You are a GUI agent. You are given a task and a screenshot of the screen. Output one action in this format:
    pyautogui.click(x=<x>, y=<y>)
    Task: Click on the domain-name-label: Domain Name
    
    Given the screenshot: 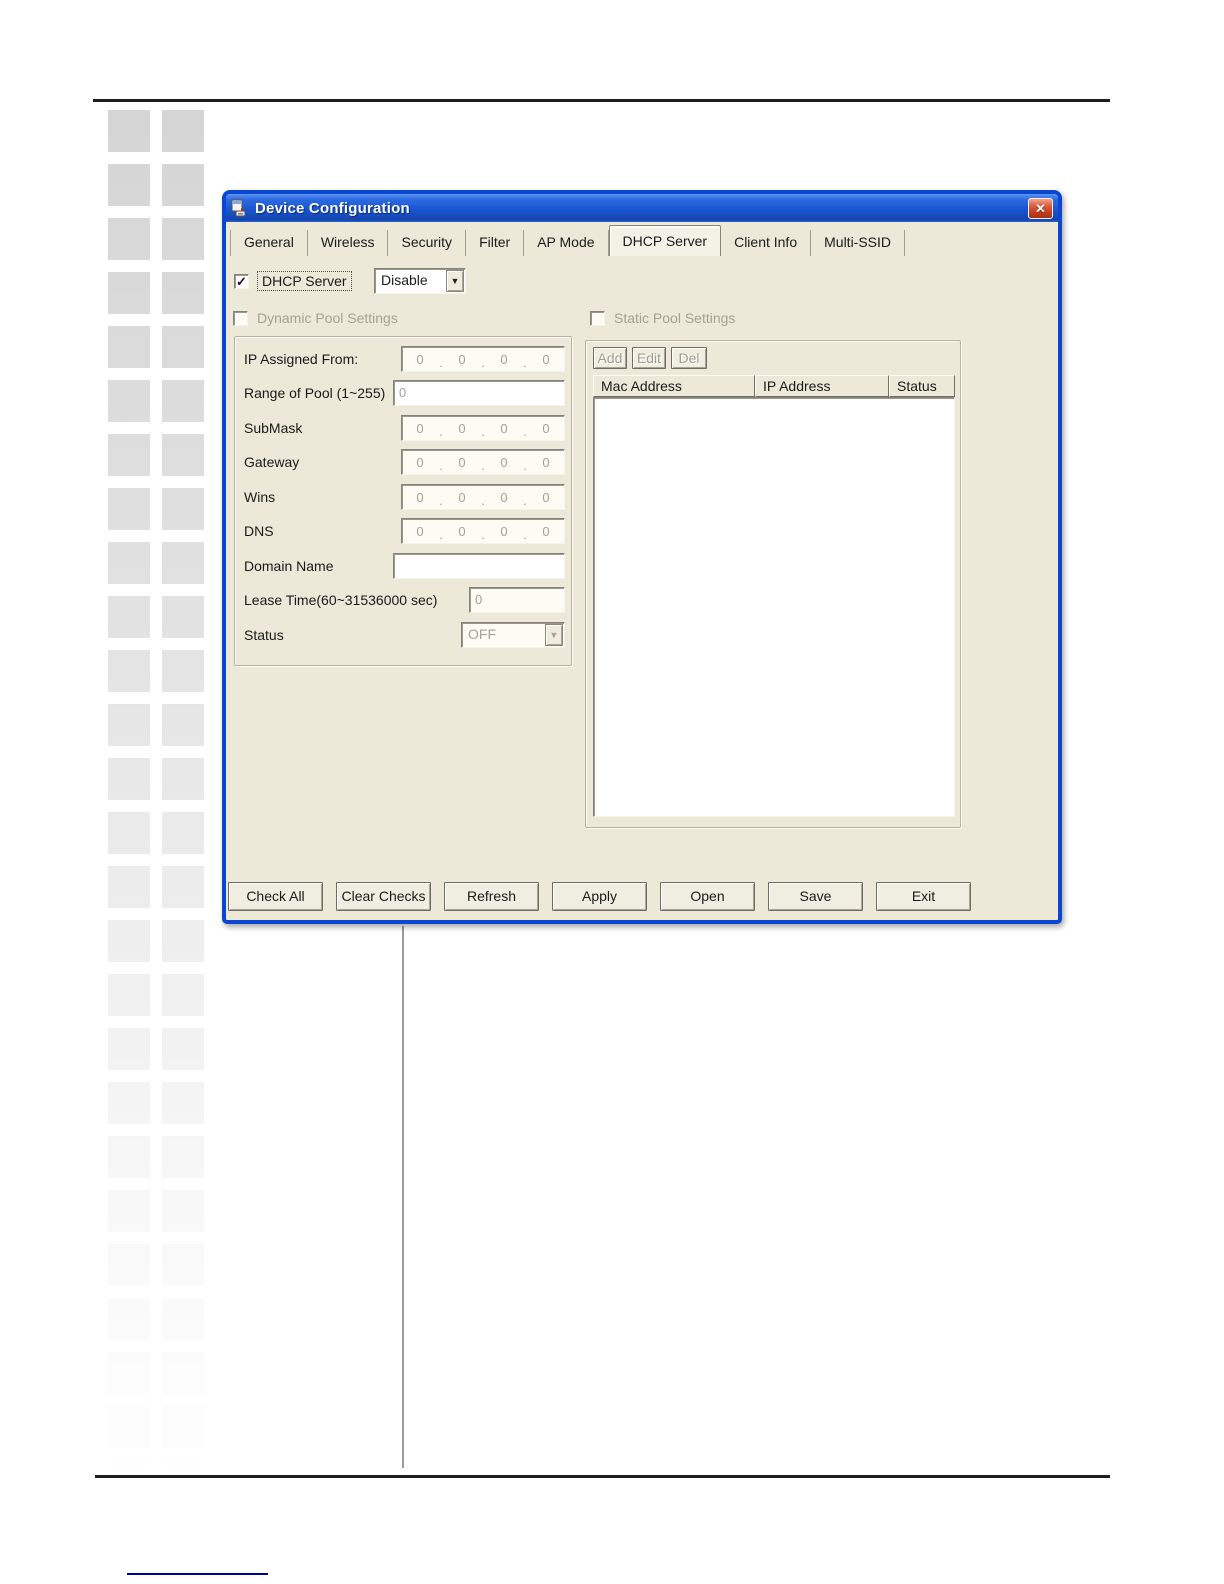 What is the action you would take?
    pyautogui.click(x=289, y=566)
    